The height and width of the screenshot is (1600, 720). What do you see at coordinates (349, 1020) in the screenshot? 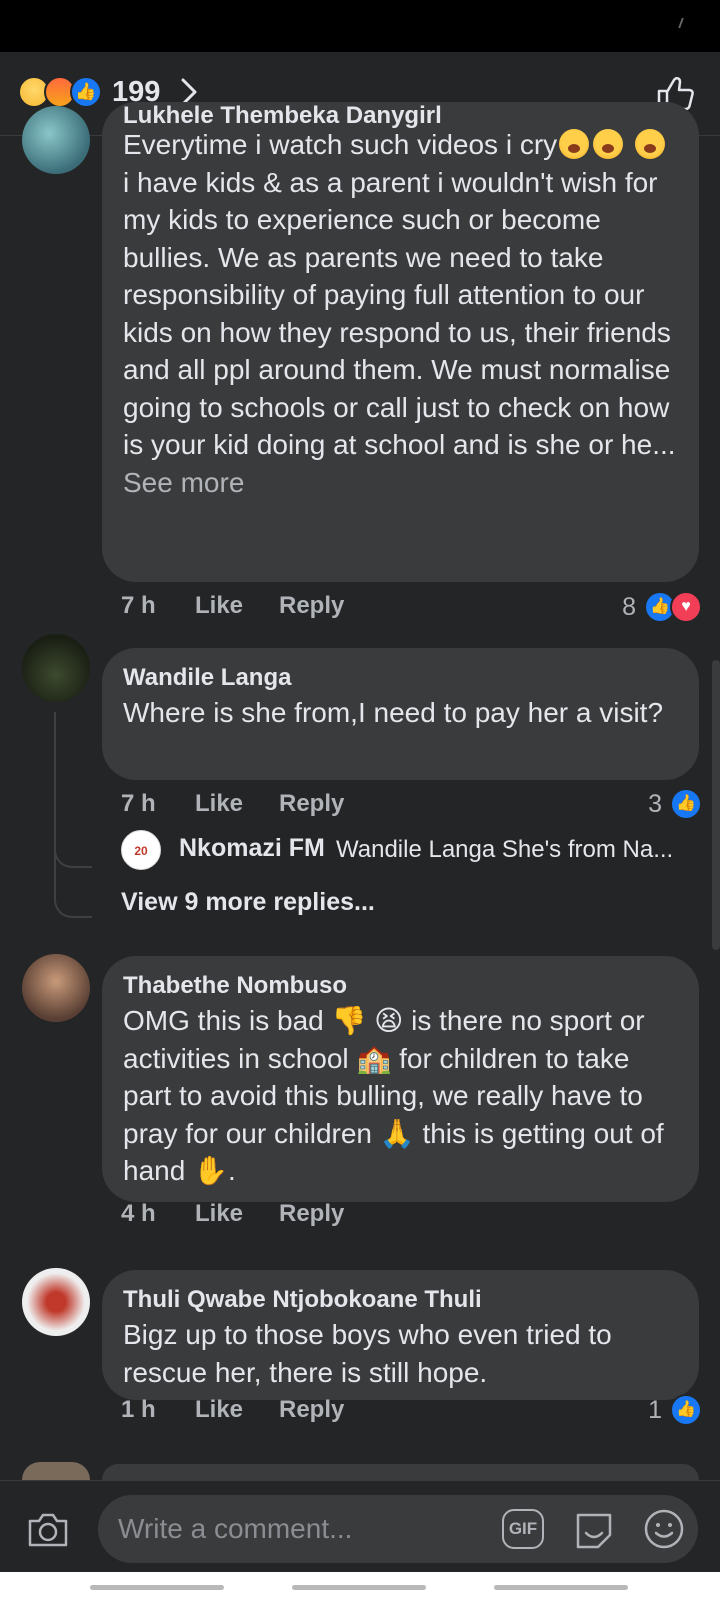
I see `thumbs-down-emoji: 👎` at bounding box center [349, 1020].